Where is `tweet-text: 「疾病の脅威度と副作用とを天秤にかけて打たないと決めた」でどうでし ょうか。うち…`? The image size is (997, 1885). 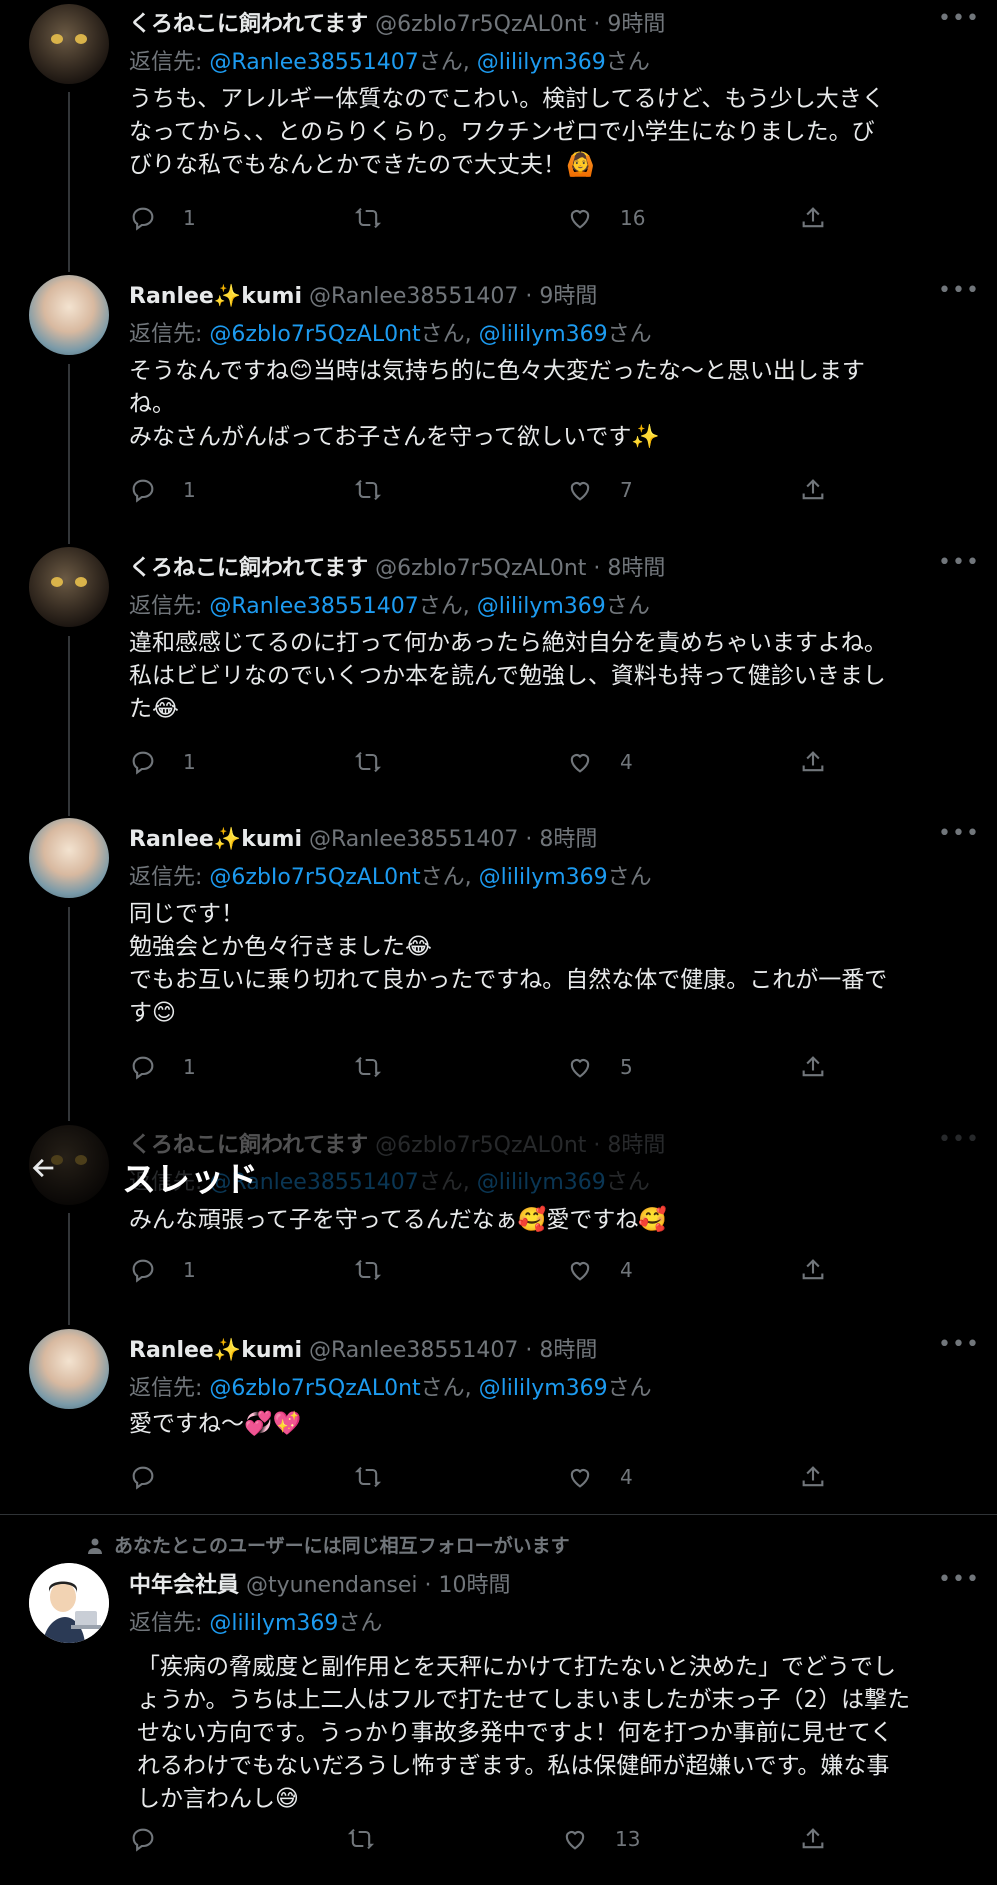
tweet-text: 「疾病の脅威度と副作用とを天秤にかけて打たないと決めた」でどうでし ょうか。うち… is located at coordinates (524, 1733).